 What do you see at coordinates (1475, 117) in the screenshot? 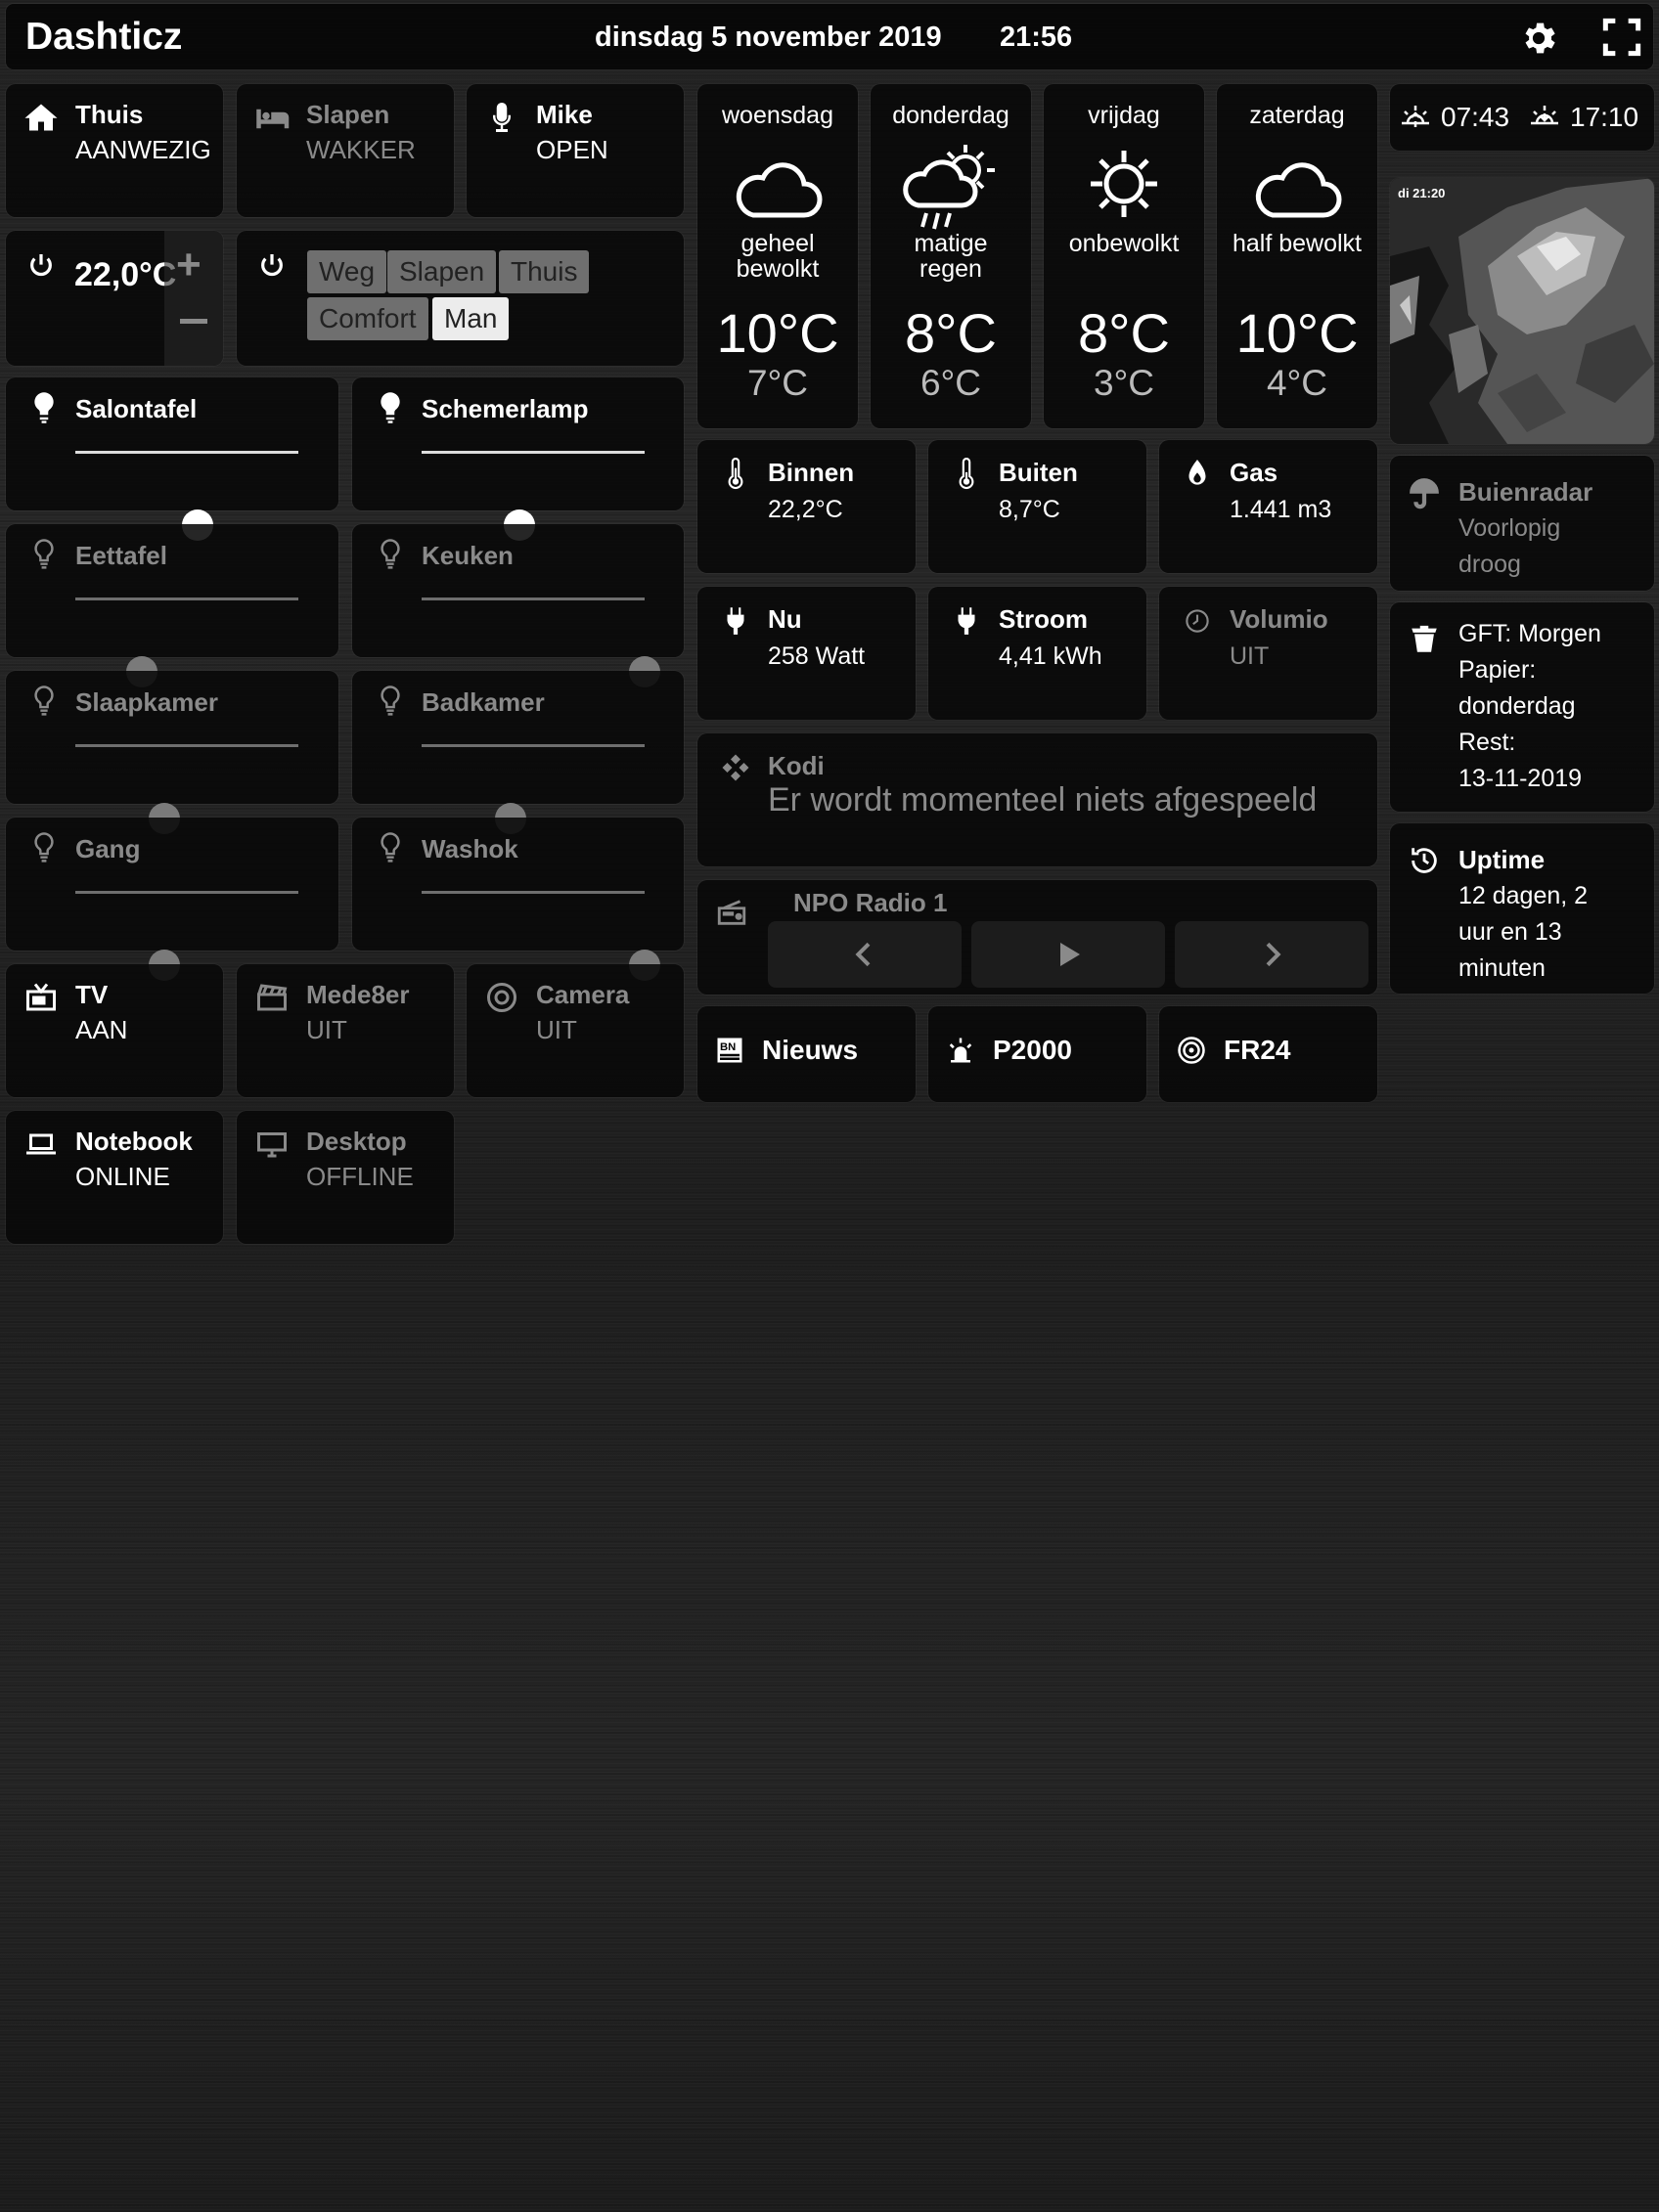
I see `sunrise-time: 07:43` at bounding box center [1475, 117].